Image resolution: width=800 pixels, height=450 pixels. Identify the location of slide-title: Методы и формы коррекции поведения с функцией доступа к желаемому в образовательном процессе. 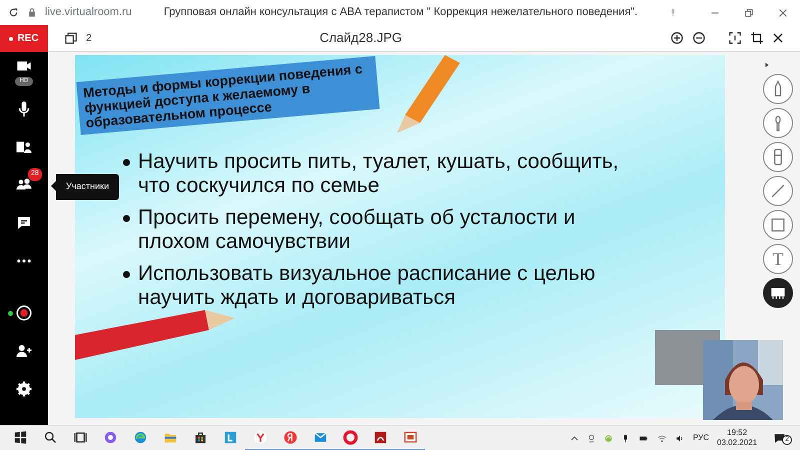
(228, 95).